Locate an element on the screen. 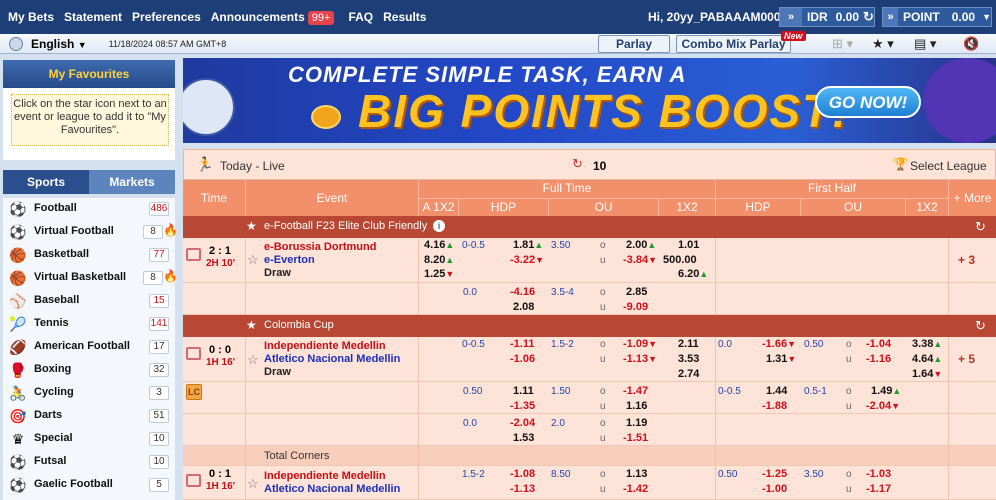 This screenshot has height=500, width=996. sidebar-item-sport: ⚽ Gaelic Football 5 is located at coordinates (89, 485).